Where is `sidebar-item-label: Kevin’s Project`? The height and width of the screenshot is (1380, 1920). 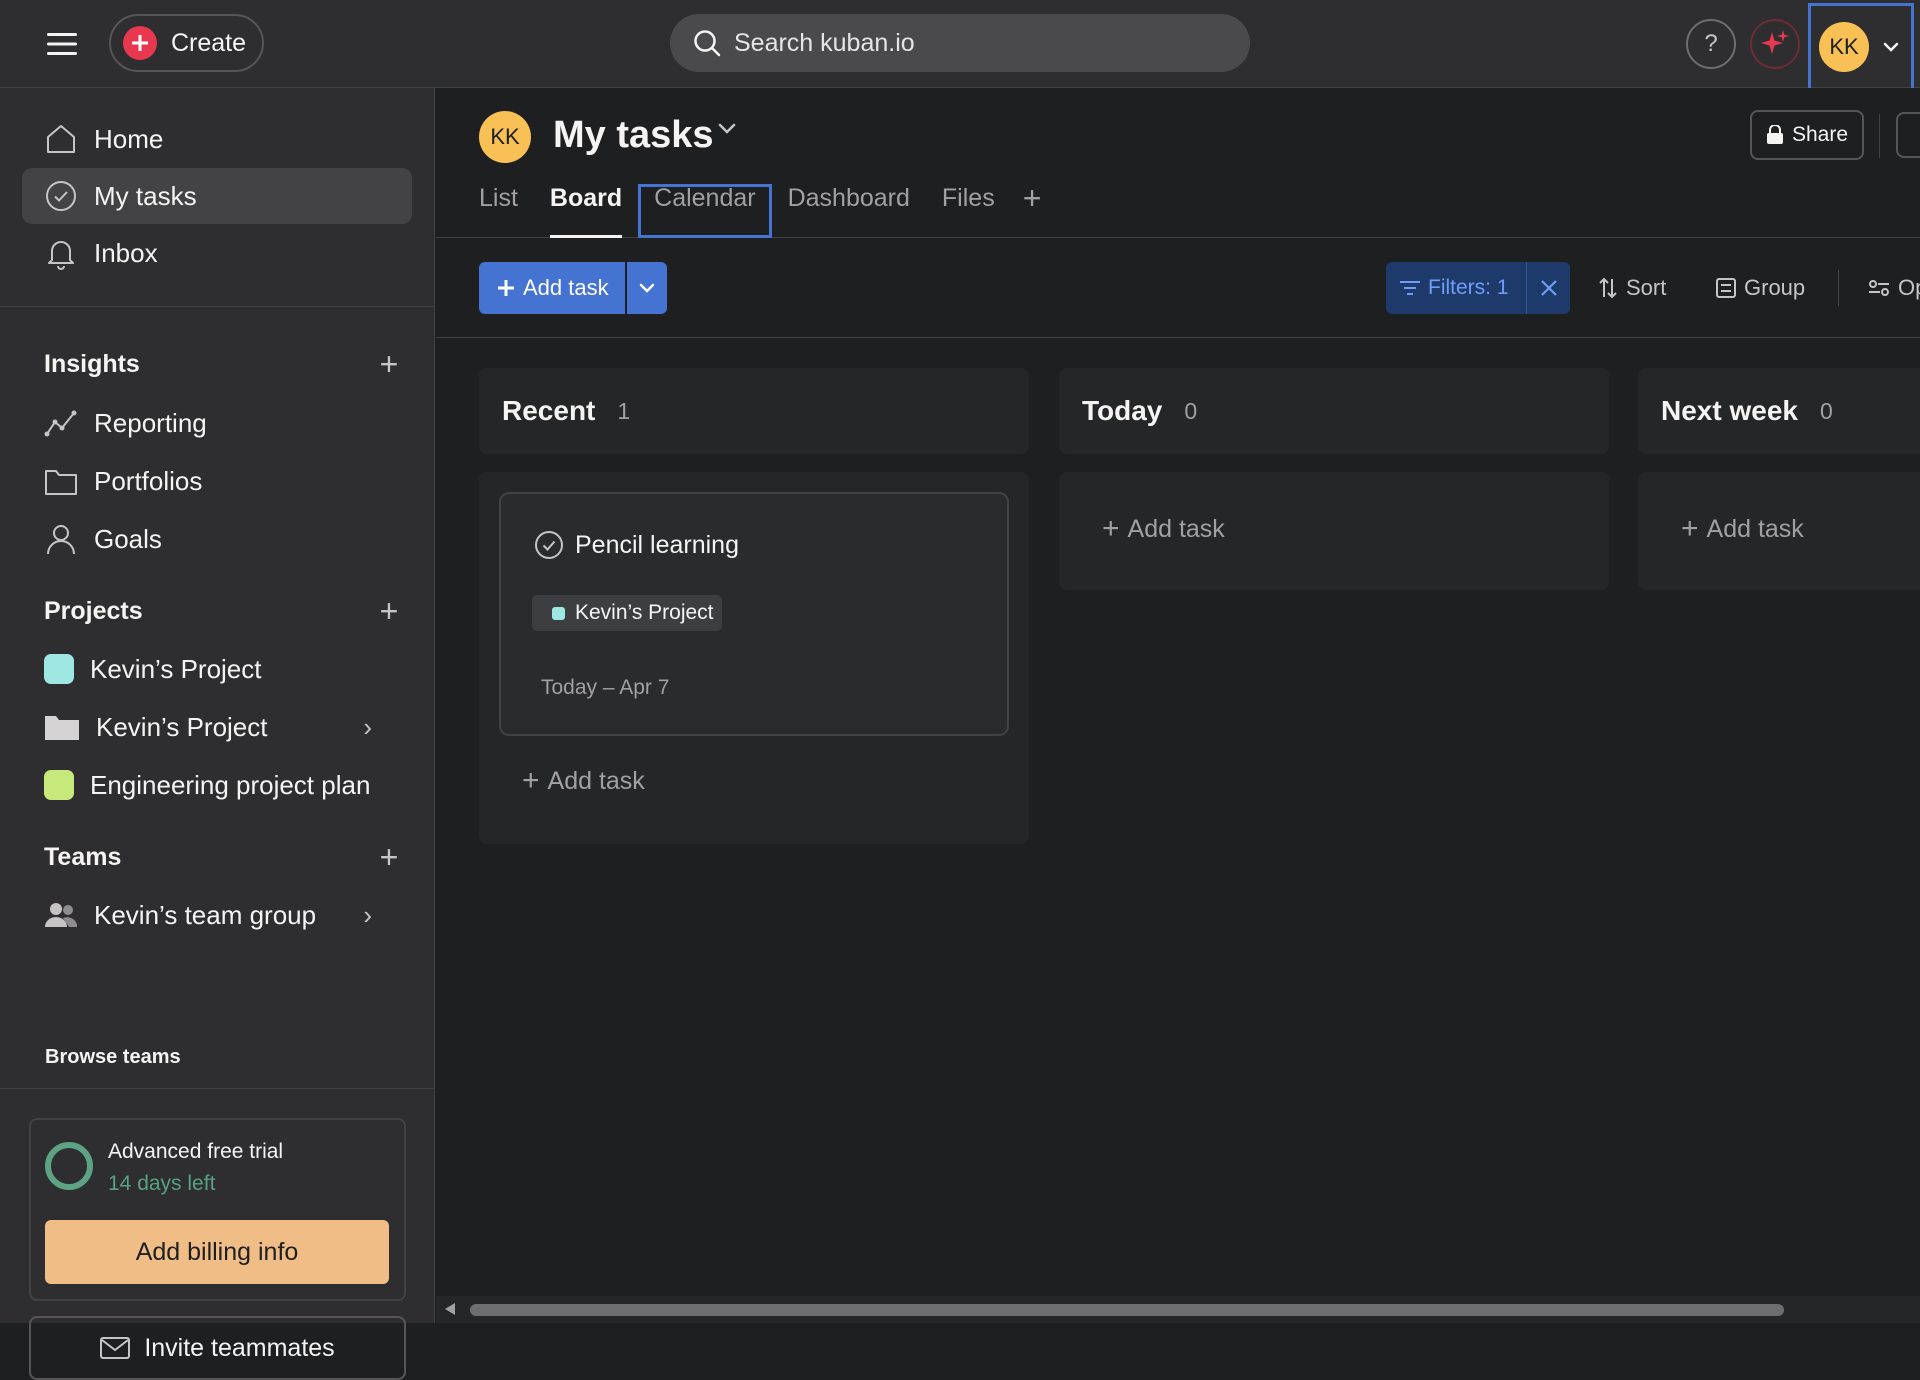
sidebar-item-label: Kevin’s Project is located at coordinates (182, 726).